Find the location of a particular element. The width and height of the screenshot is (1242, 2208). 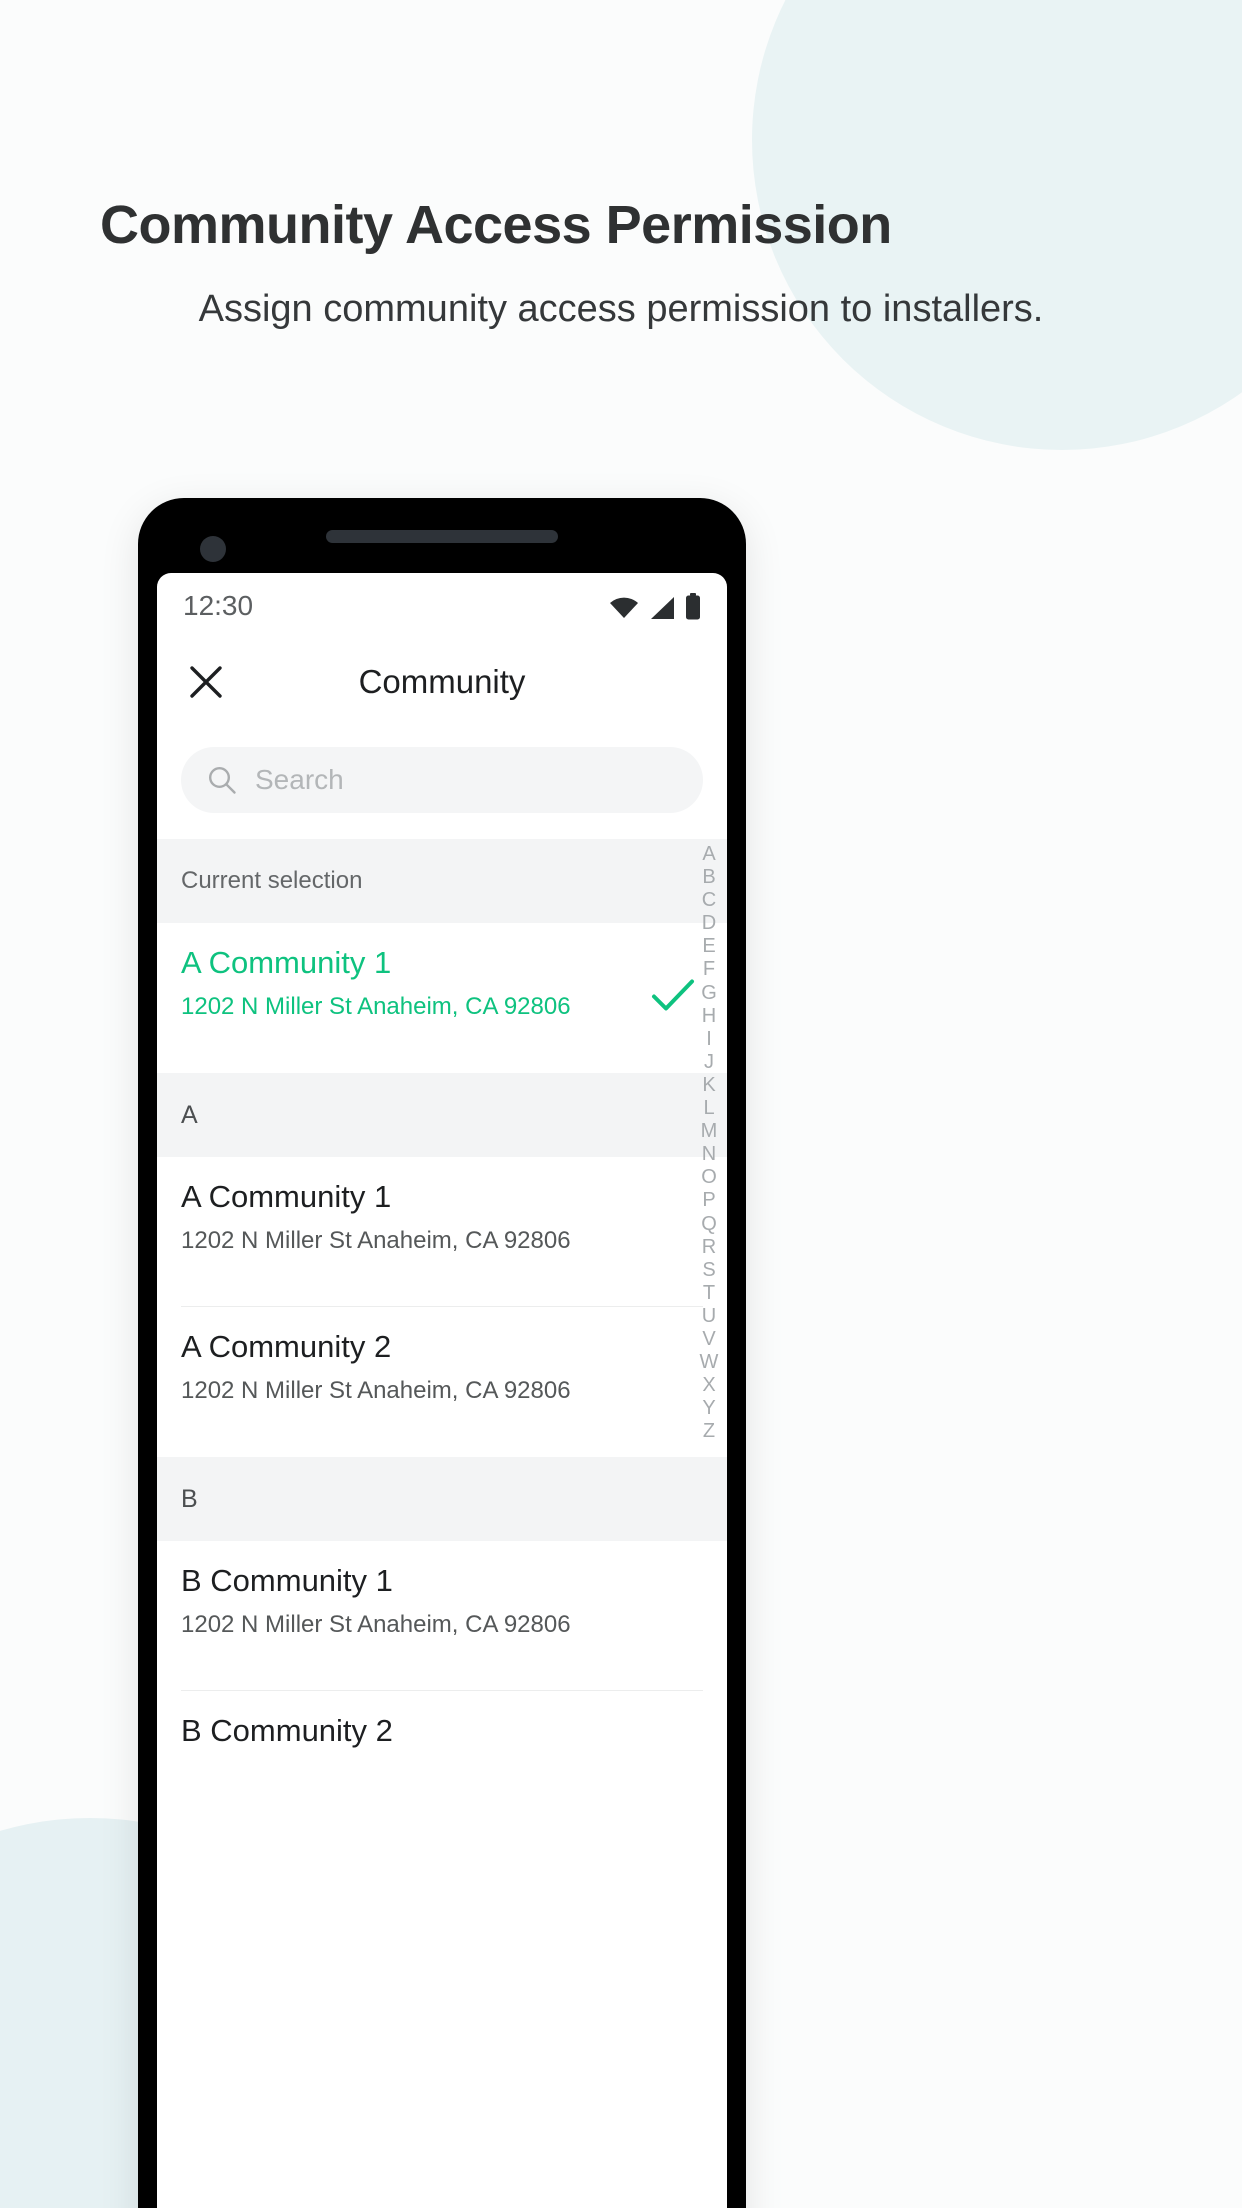

section-header-a: A is located at coordinates (442, 1115).